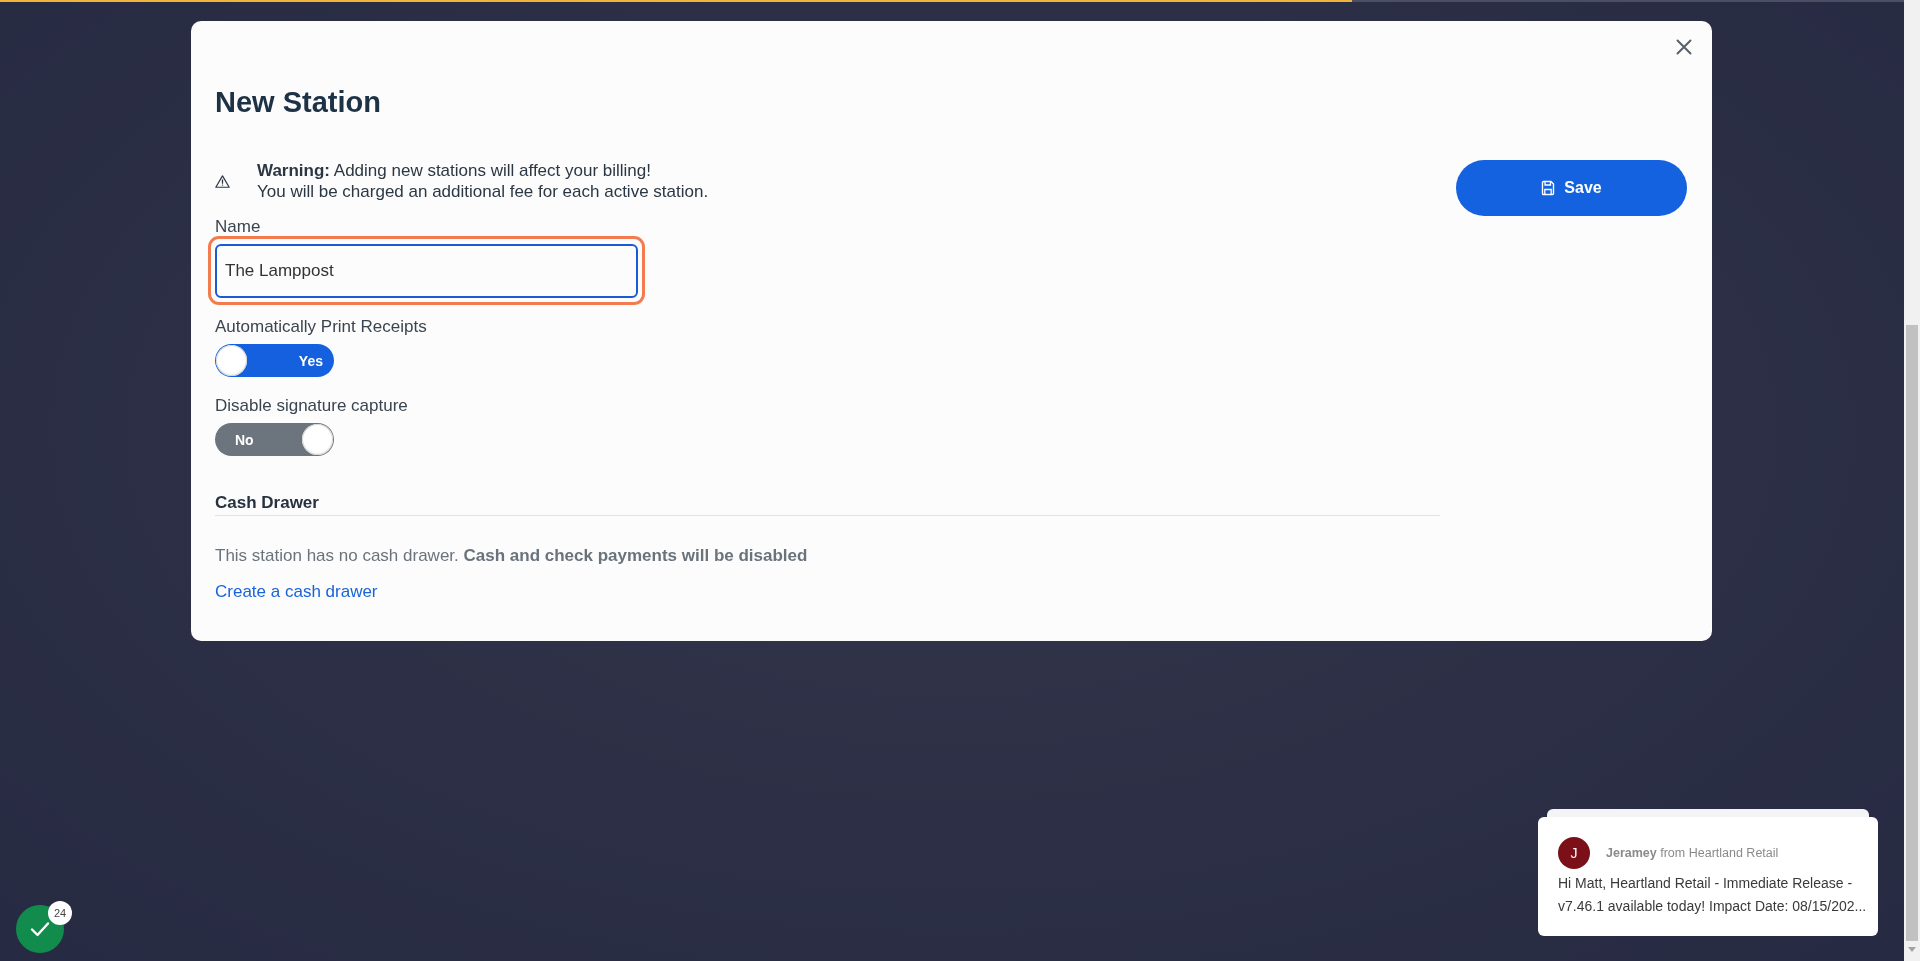  I want to click on field-label: Name, so click(238, 227).